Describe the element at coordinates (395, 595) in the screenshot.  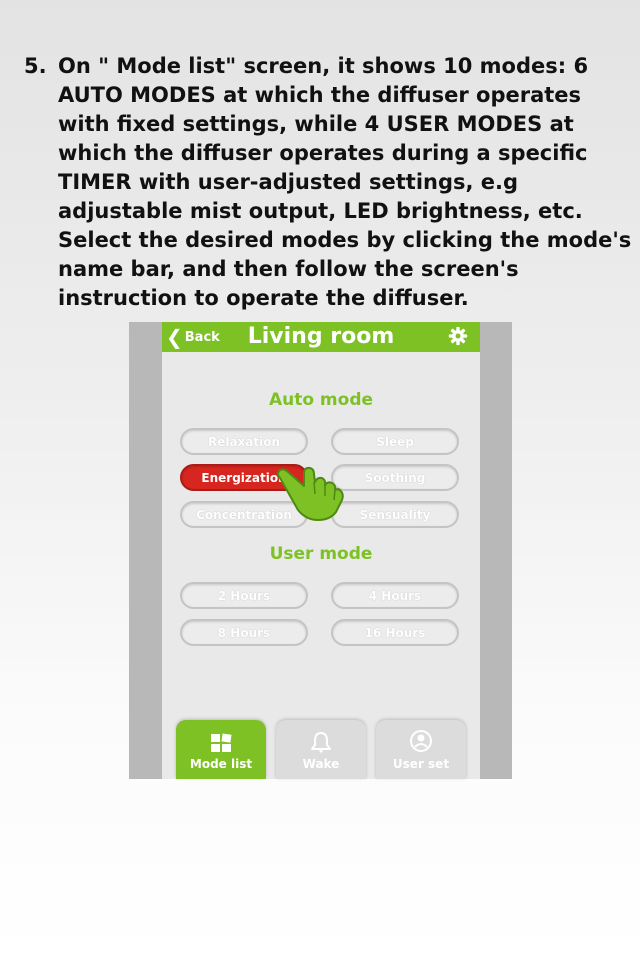
I see `mode-button-4-hours: 4 Hours` at that location.